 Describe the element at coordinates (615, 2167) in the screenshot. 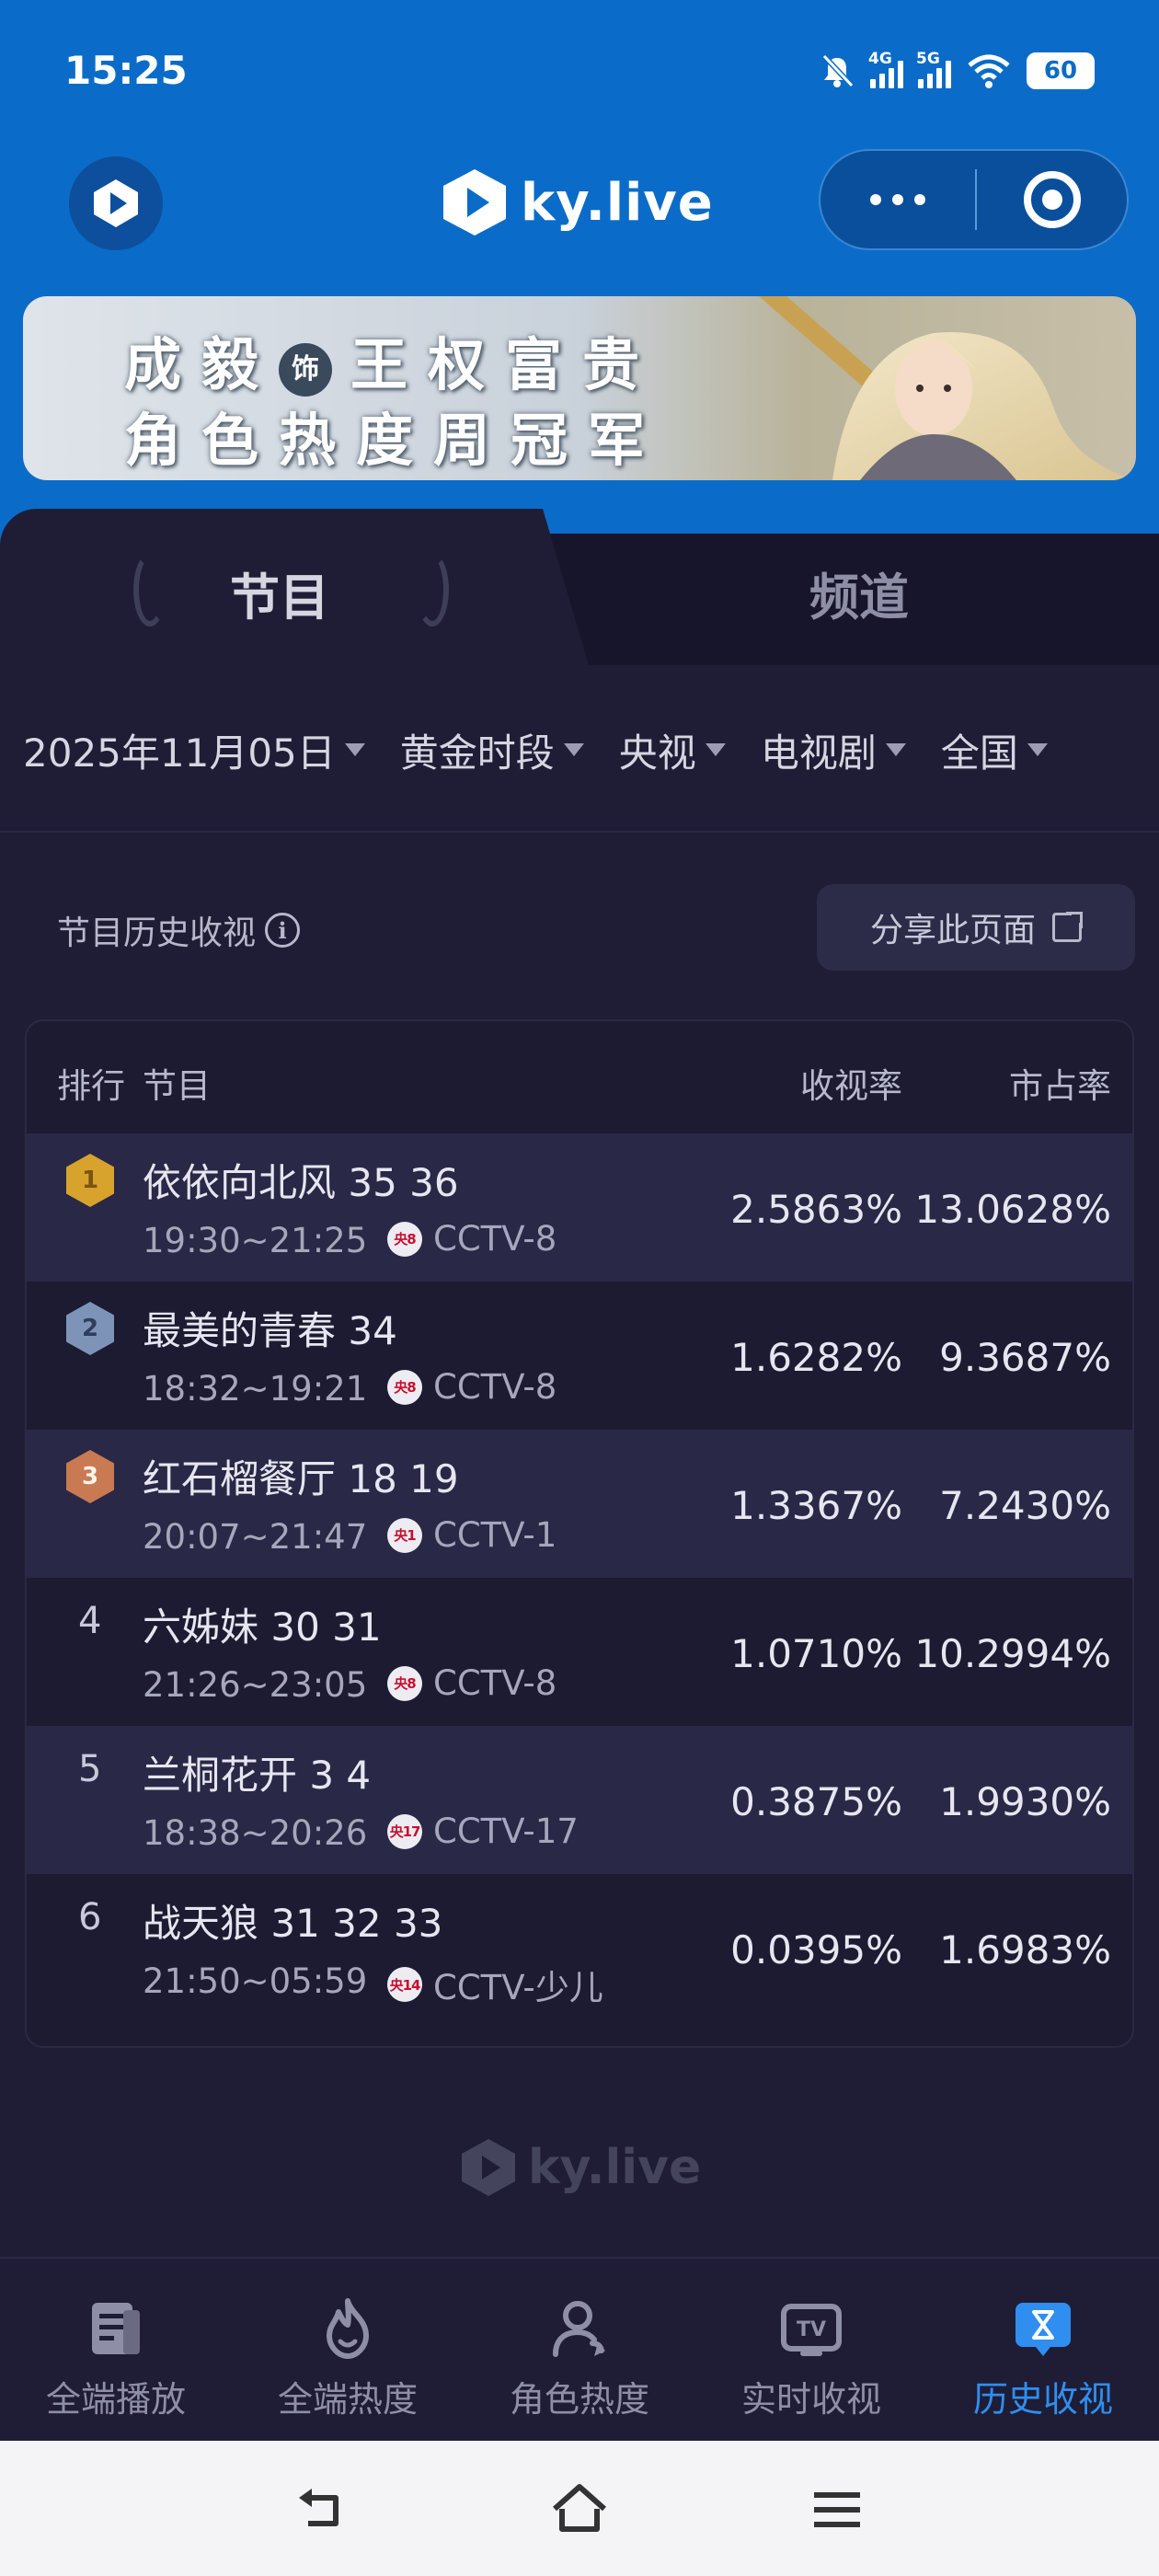

I see `footer-logo-text: ky.live` at that location.